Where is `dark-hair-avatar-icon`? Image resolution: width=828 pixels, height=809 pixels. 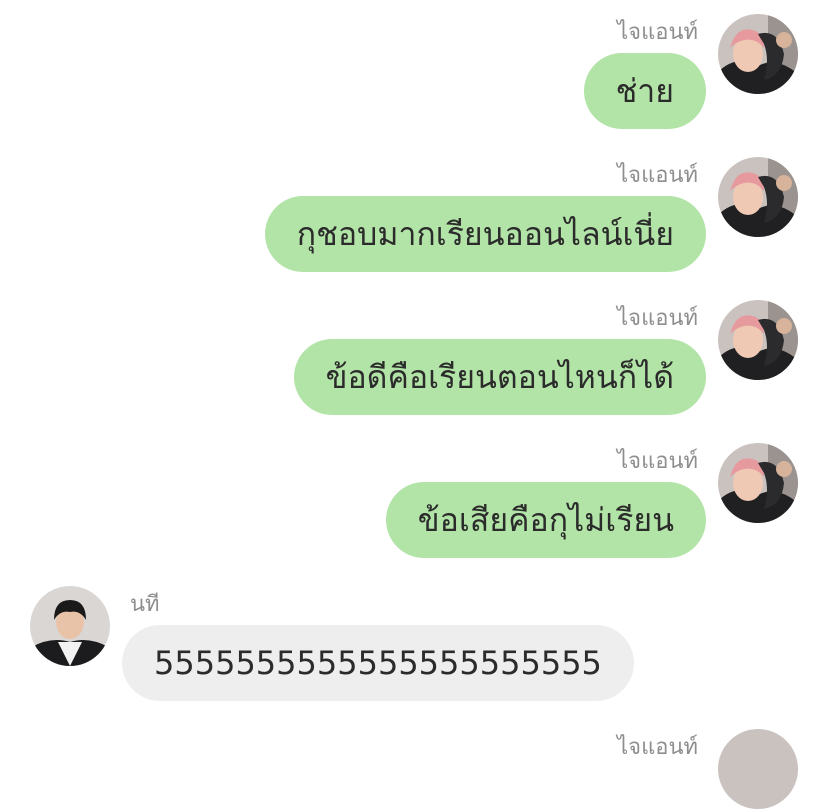
dark-hair-avatar-icon is located at coordinates (70, 626).